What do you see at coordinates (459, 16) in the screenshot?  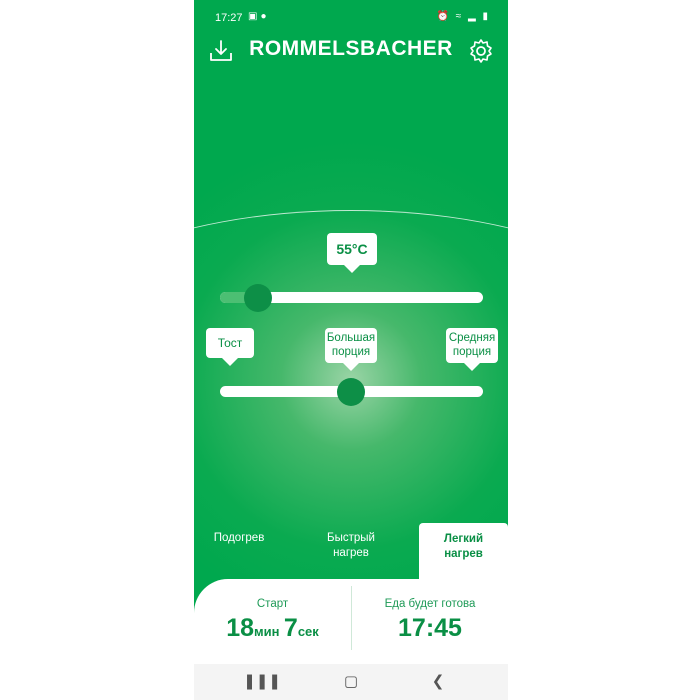 I see `wifi-icon: ≈` at bounding box center [459, 16].